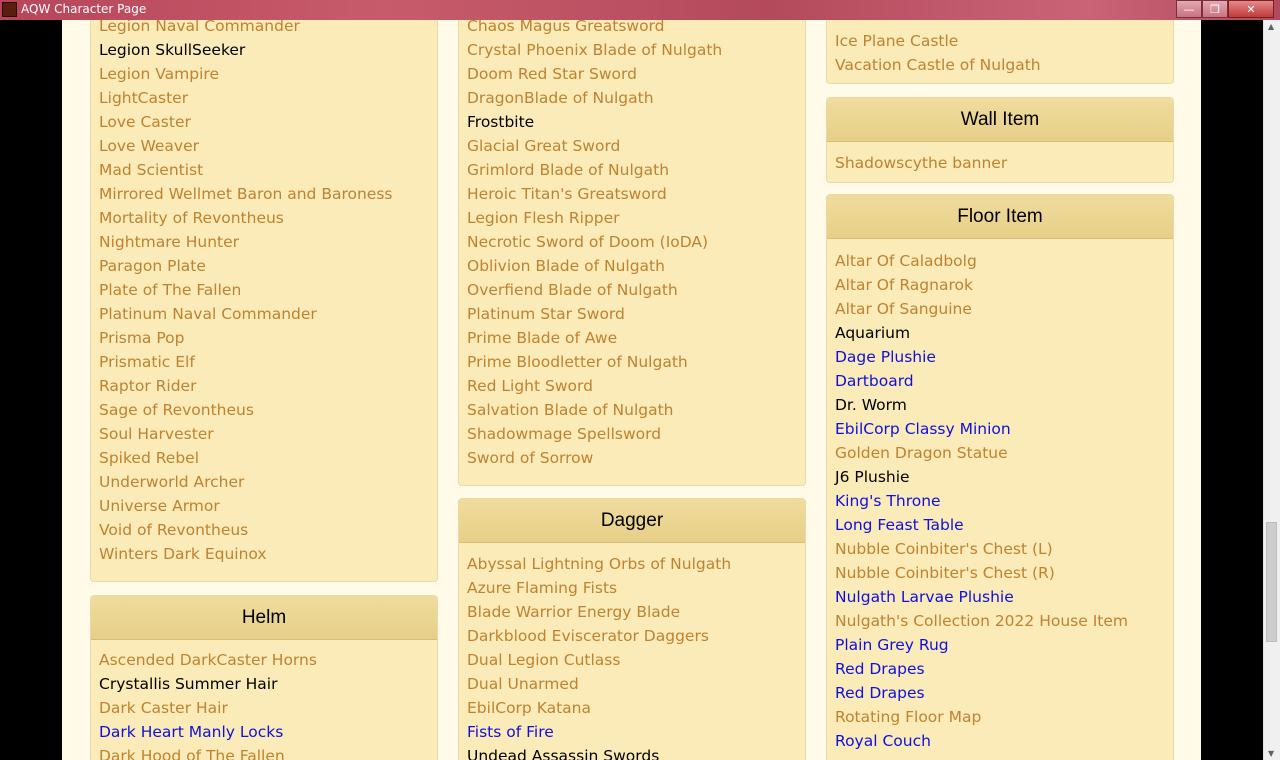 This screenshot has height=760, width=1280. What do you see at coordinates (568, 170) in the screenshot?
I see `list-item-link: Grimlord Blade of Nulgath` at bounding box center [568, 170].